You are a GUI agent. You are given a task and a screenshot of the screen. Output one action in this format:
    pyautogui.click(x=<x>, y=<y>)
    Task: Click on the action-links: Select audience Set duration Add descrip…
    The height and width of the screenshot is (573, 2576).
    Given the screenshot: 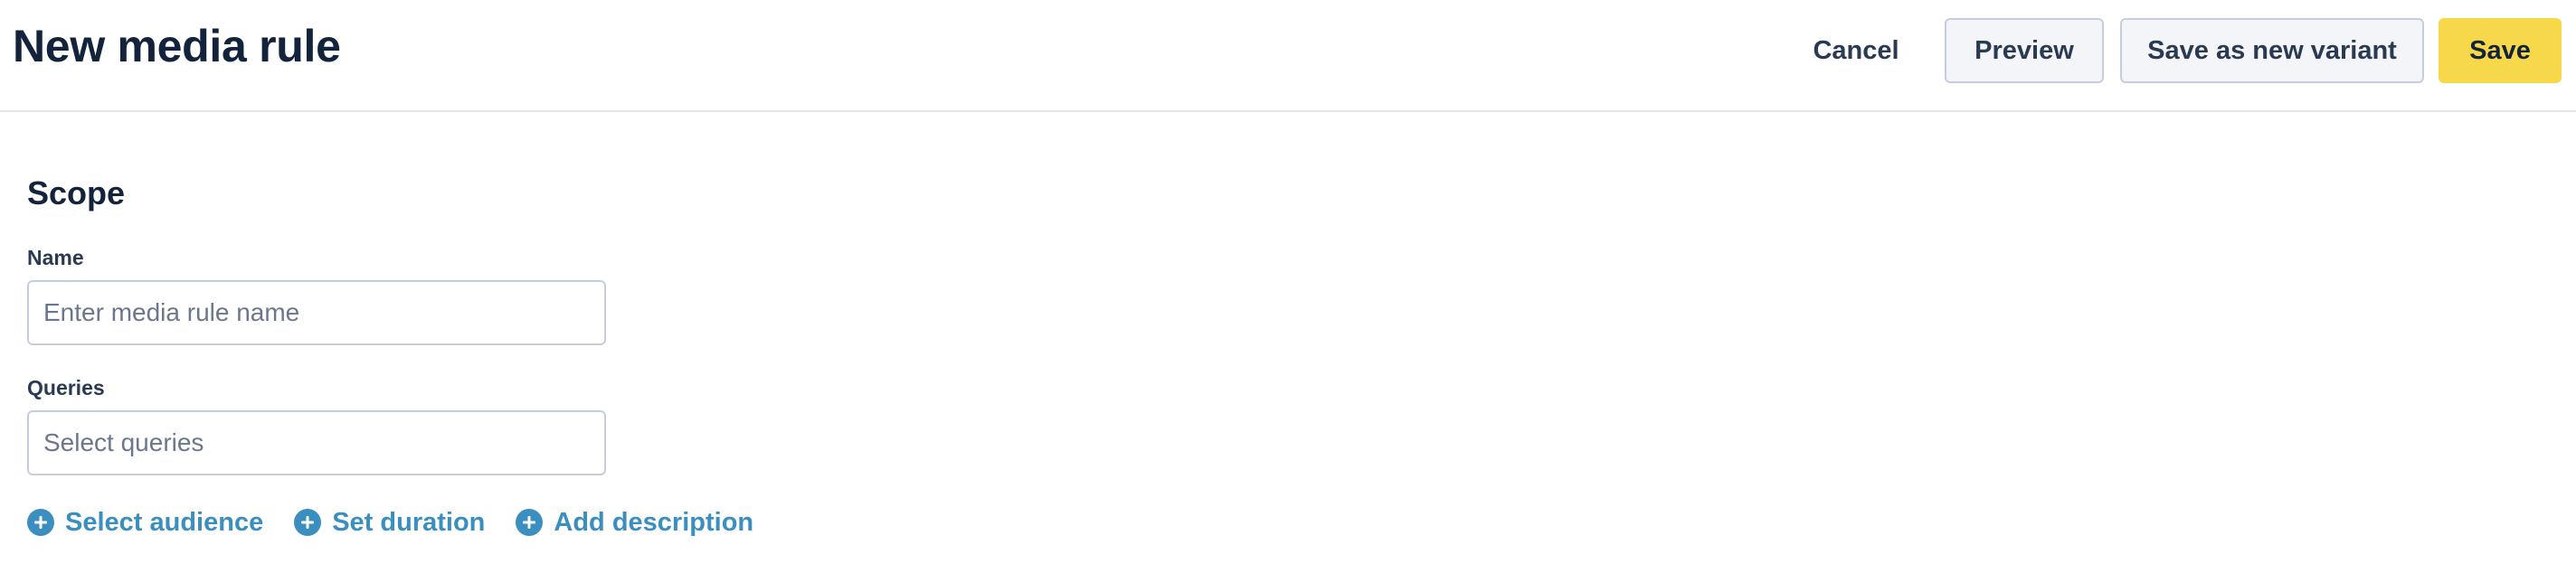 What is the action you would take?
    pyautogui.click(x=405, y=523)
    